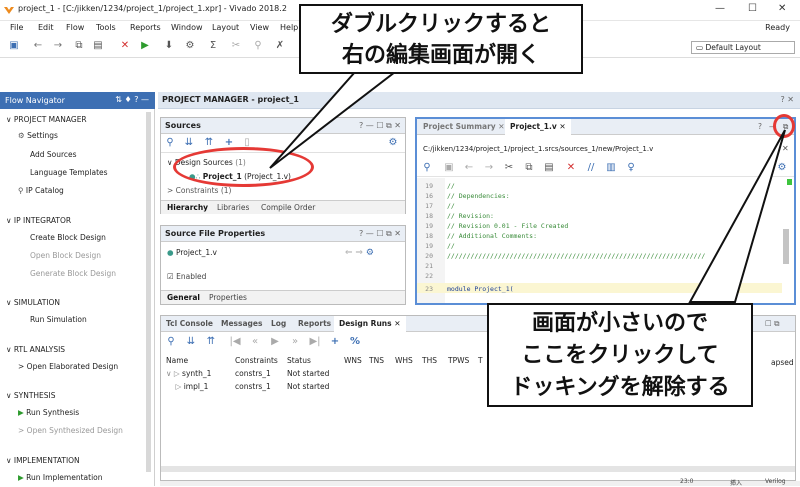 Image resolution: width=800 pixels, height=487 pixels. I want to click on callout-top: ダブルクリックすると 右の編集画面が開く, so click(441, 39).